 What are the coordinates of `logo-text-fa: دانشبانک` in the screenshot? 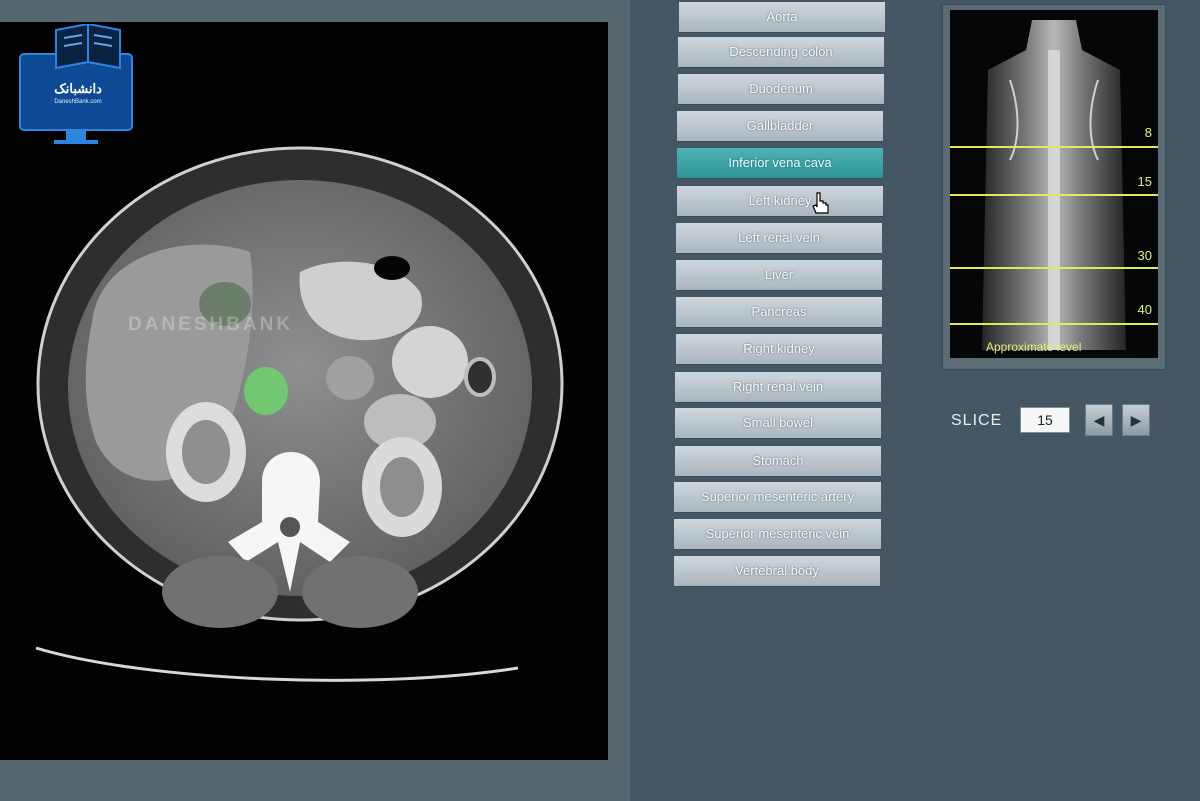 It's located at (78, 88).